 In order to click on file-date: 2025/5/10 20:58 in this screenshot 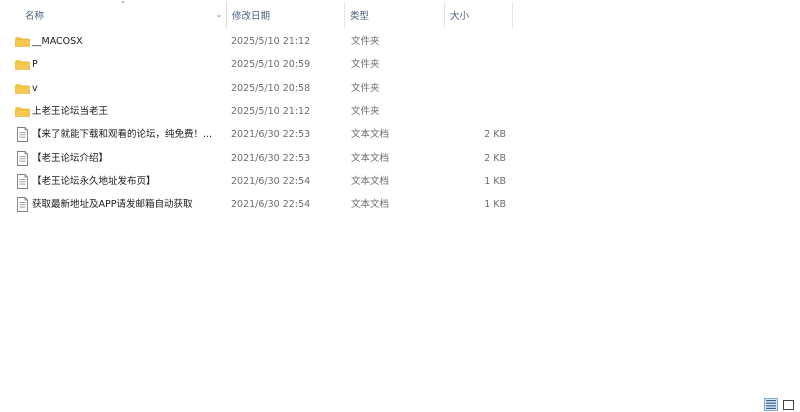, I will do `click(271, 88)`.